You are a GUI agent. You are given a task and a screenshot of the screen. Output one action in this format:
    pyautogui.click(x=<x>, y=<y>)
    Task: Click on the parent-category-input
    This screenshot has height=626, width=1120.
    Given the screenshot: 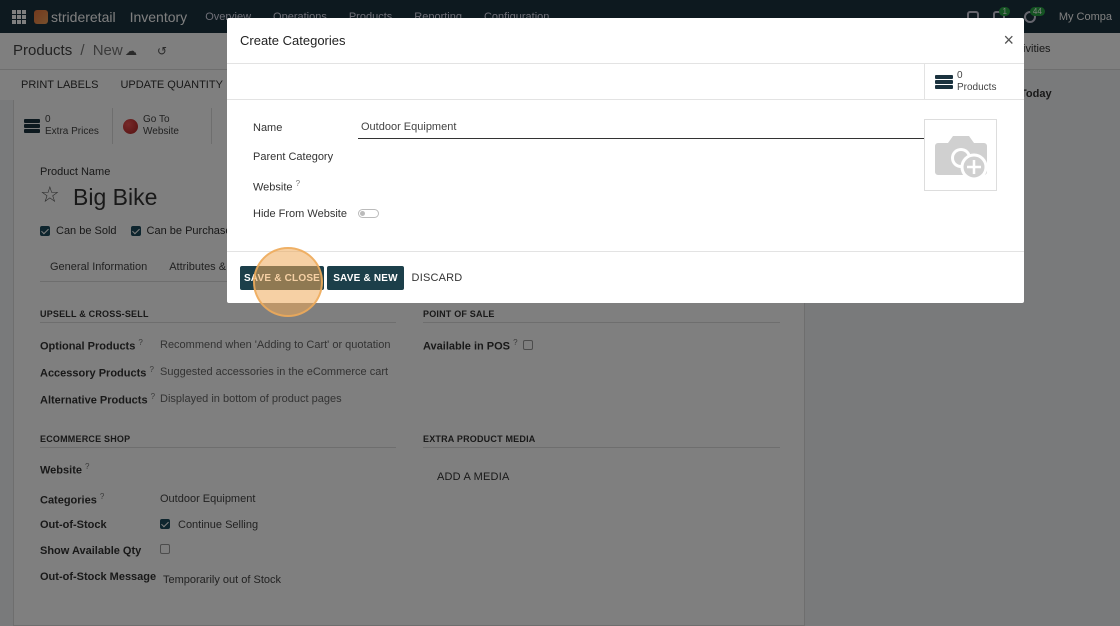 What is the action you would take?
    pyautogui.click(x=641, y=155)
    